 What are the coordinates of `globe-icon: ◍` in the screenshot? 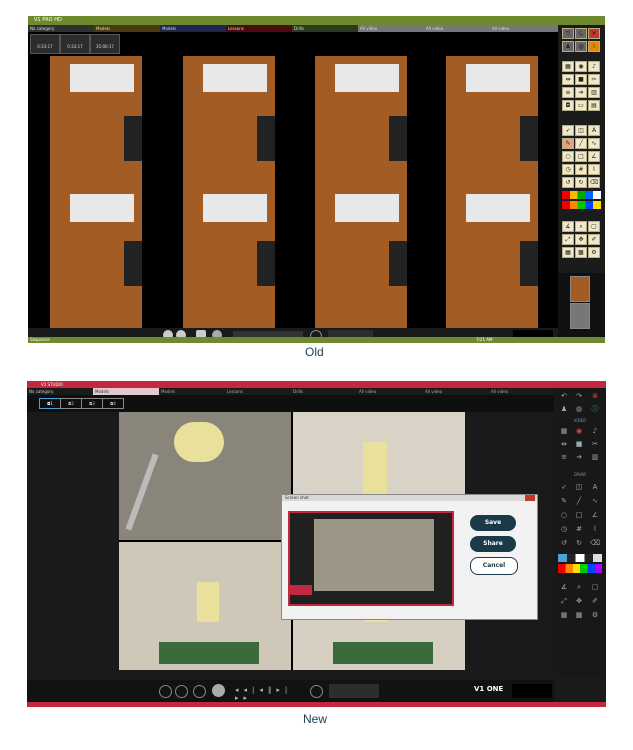 It's located at (581, 46).